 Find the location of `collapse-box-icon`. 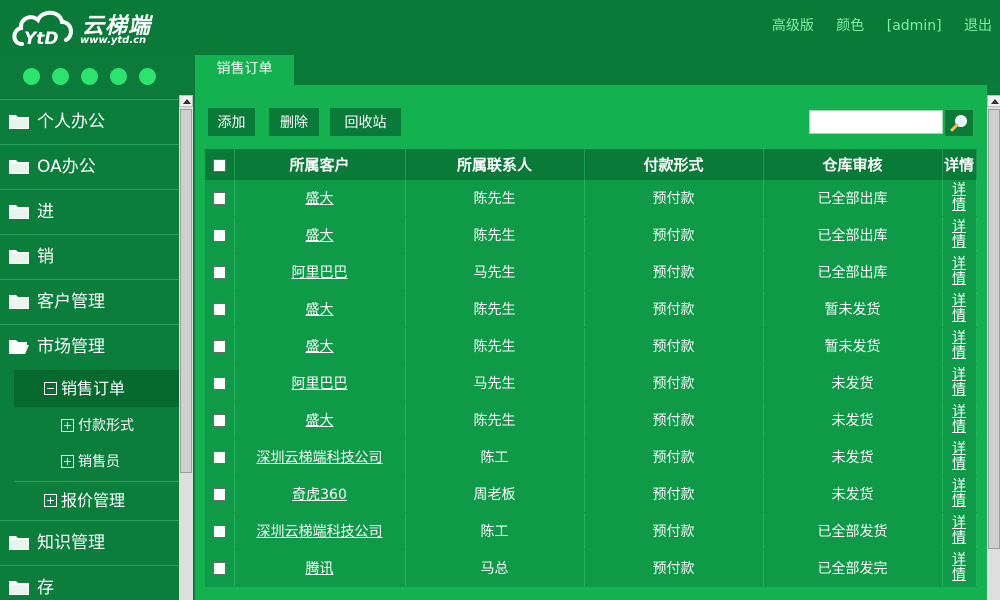

collapse-box-icon is located at coordinates (50, 388).